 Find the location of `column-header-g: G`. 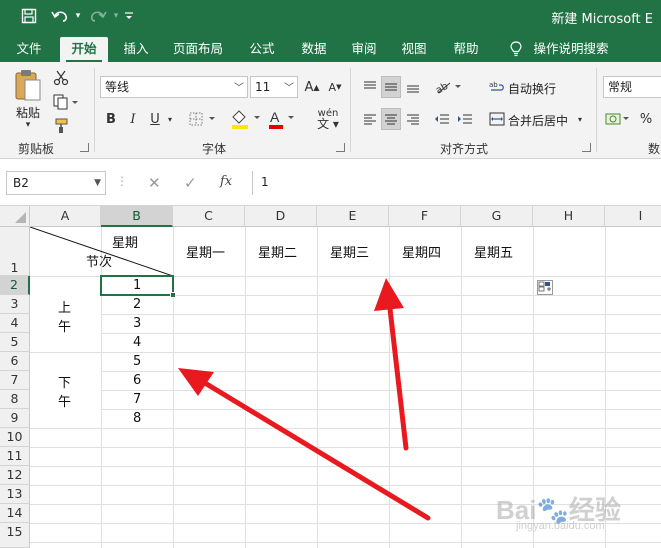

column-header-g: G is located at coordinates (497, 216).